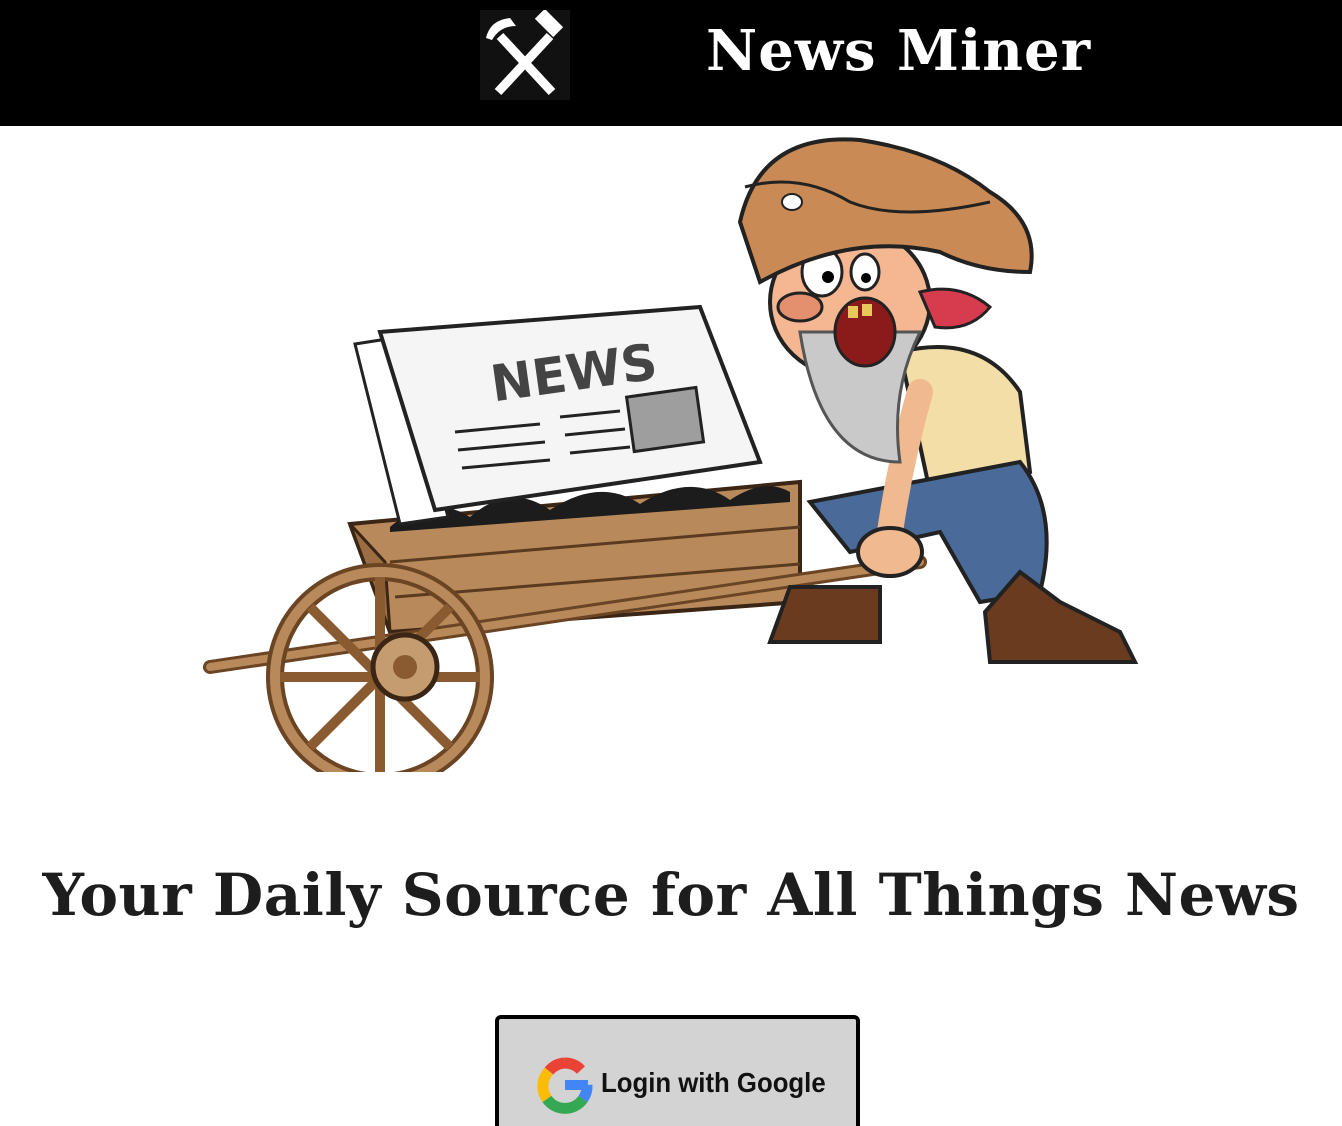 The height and width of the screenshot is (1126, 1342). I want to click on google-g-icon, so click(565, 1085).